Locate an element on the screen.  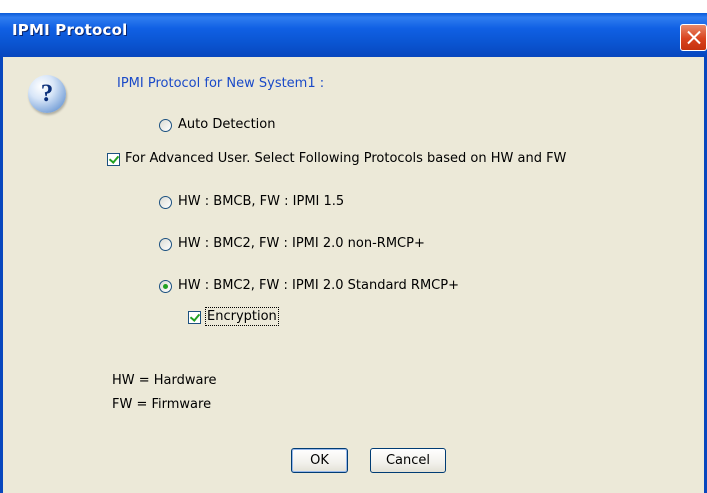
ok-button: OK is located at coordinates (319, 460).